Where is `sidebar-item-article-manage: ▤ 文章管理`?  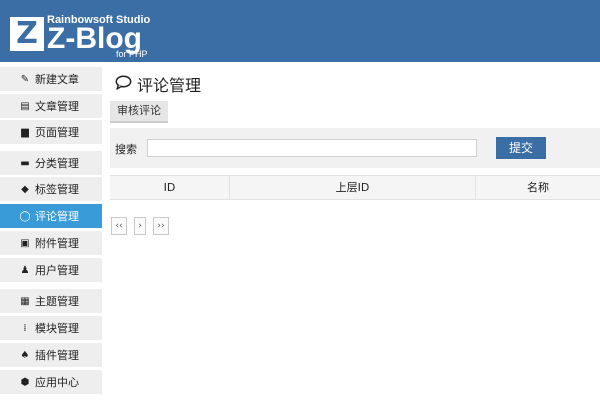 sidebar-item-article-manage: ▤ 文章管理 is located at coordinates (51, 106).